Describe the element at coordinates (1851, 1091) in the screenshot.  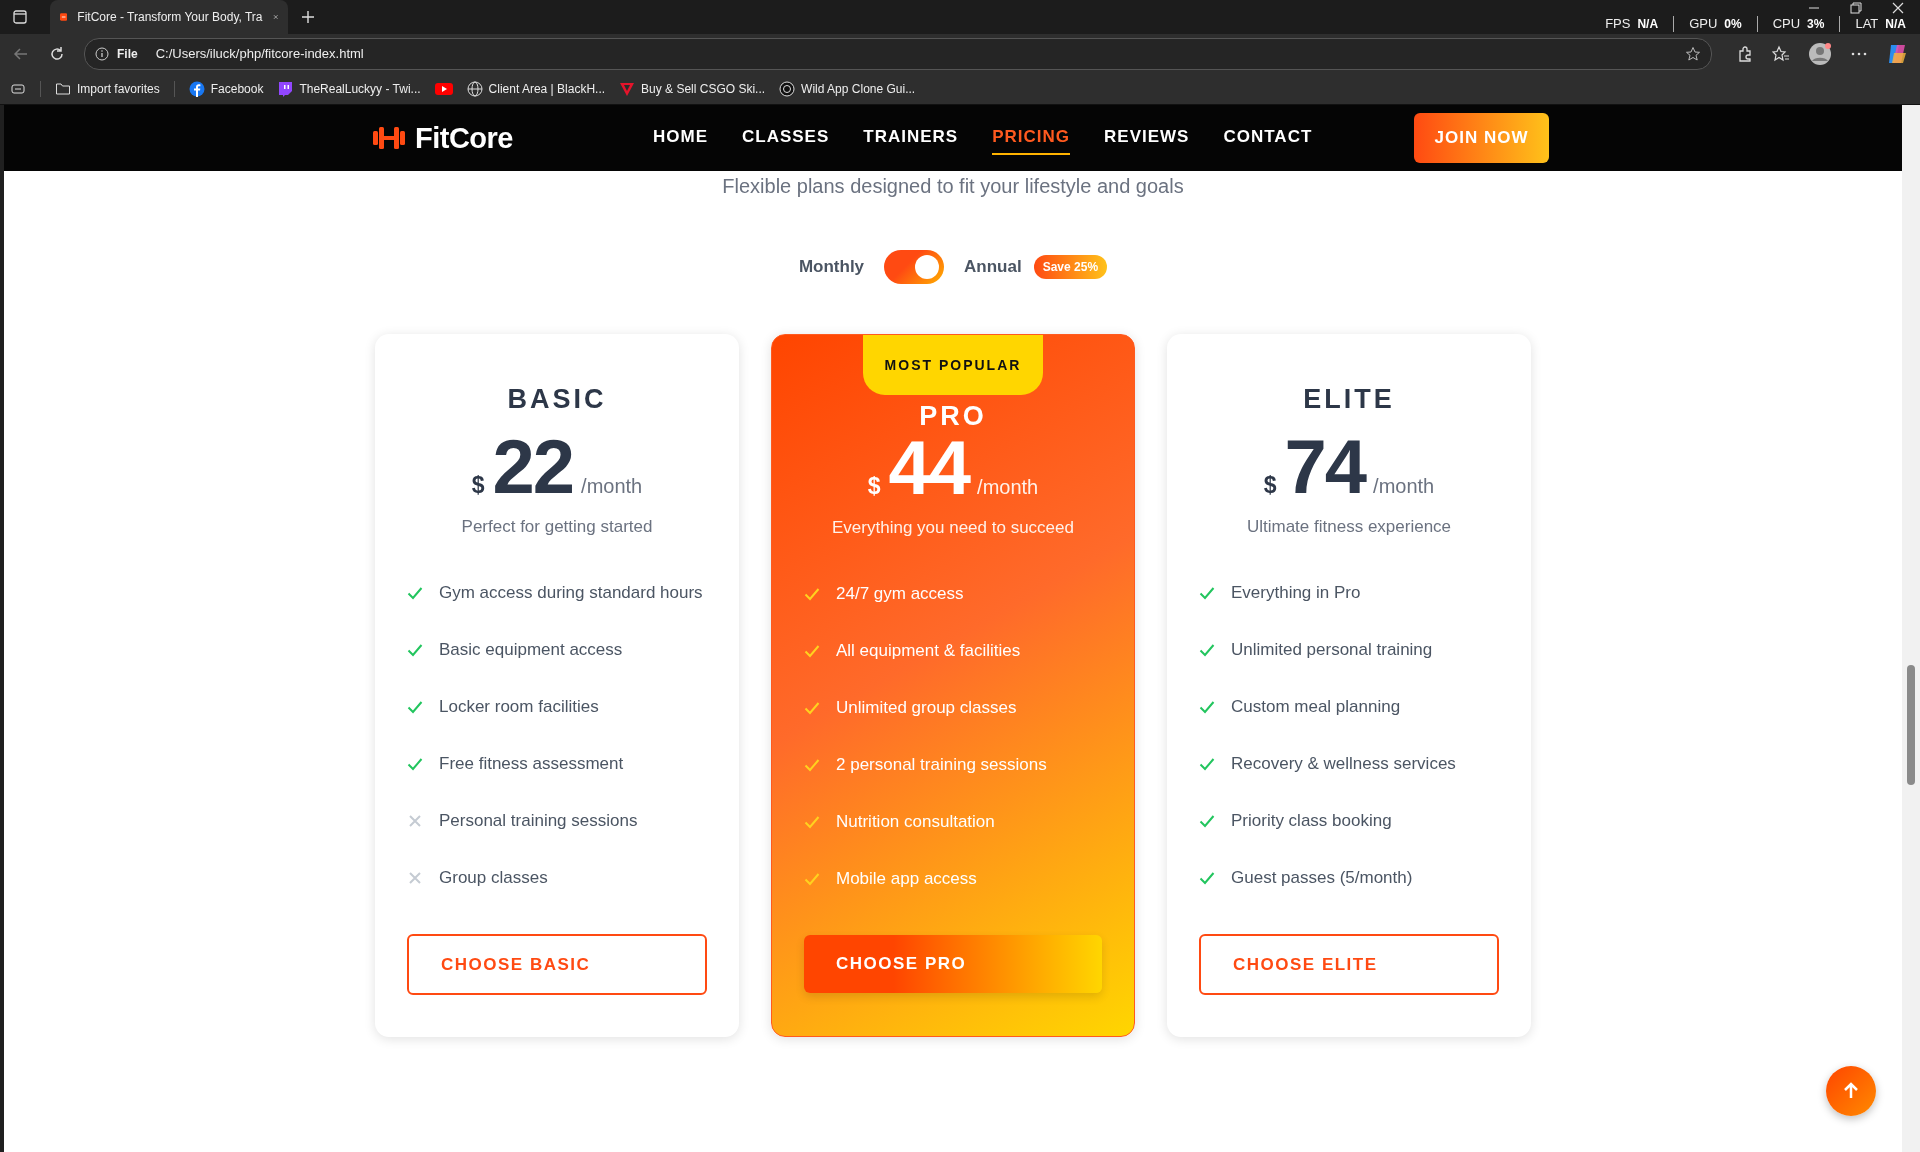
I see `scroll-to-top-button` at that location.